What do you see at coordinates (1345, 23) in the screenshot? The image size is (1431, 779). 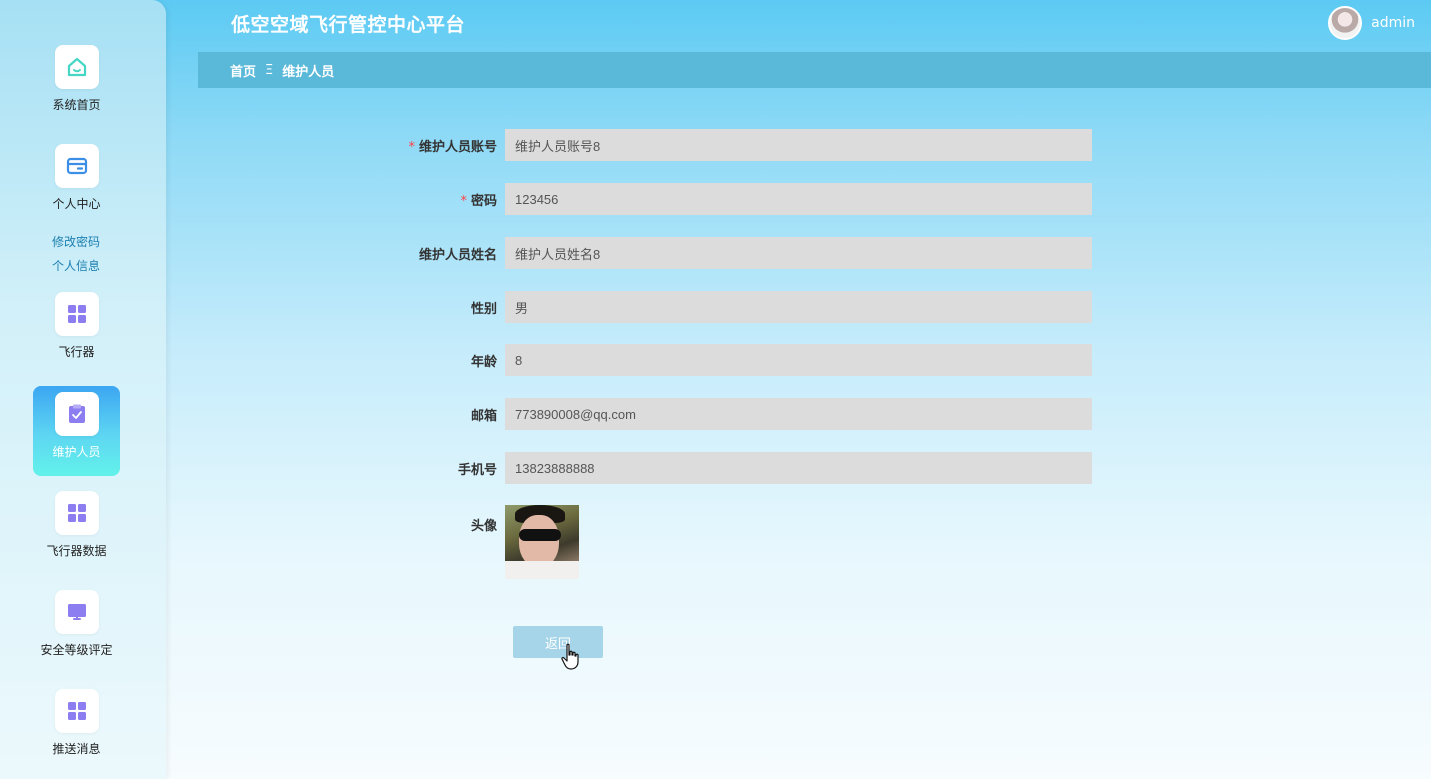 I see `avatar` at bounding box center [1345, 23].